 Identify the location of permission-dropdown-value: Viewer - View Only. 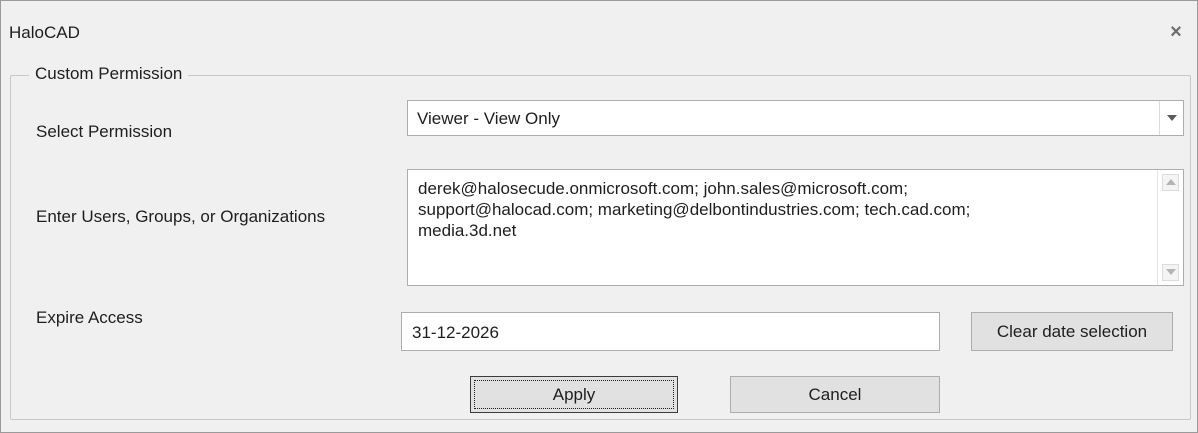
(488, 118).